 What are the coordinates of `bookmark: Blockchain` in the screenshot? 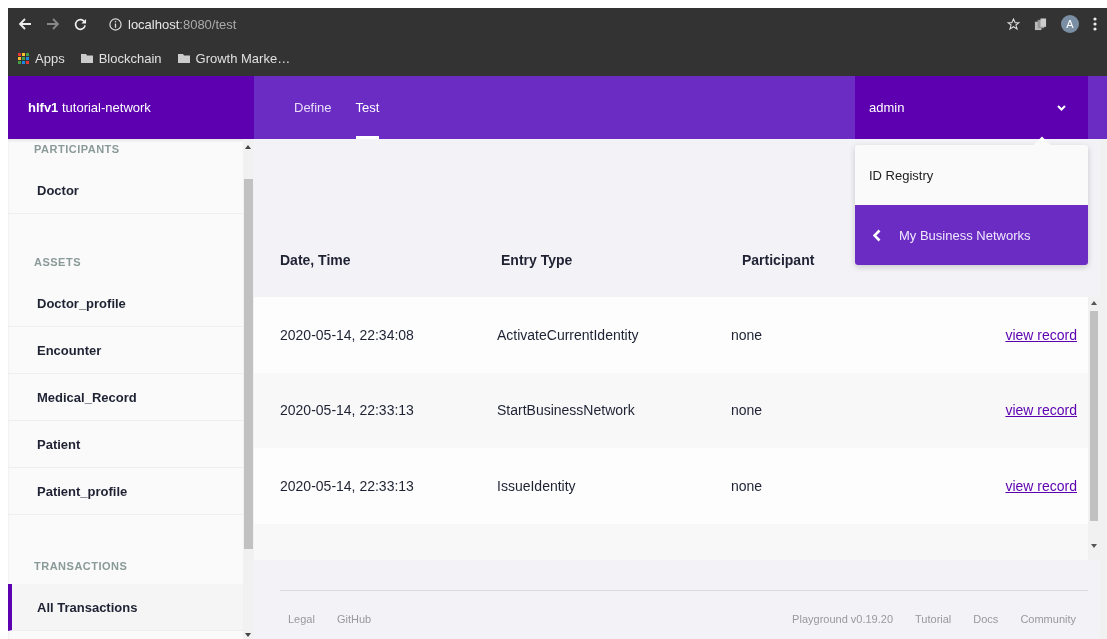 It's located at (121, 58).